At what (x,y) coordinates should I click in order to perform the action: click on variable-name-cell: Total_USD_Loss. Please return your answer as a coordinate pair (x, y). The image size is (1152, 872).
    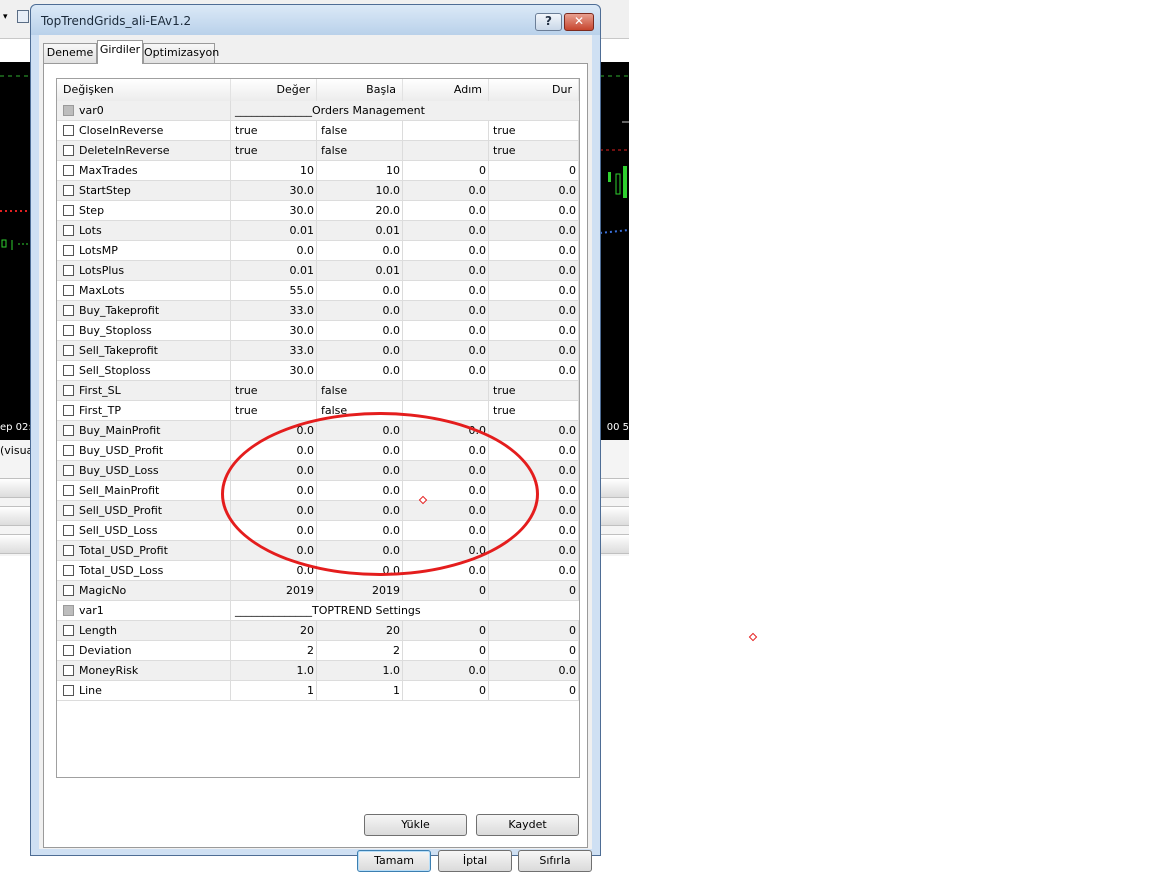
    Looking at the image, I should click on (144, 570).